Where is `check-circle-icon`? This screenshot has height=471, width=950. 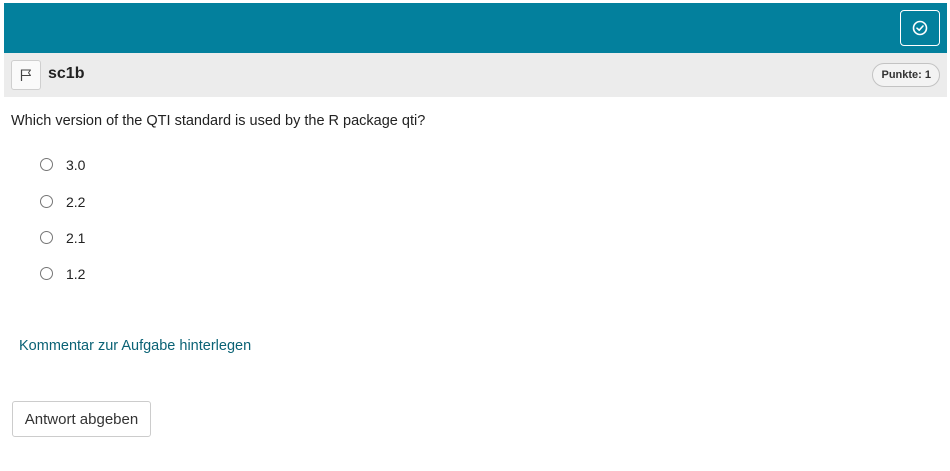 check-circle-icon is located at coordinates (920, 28).